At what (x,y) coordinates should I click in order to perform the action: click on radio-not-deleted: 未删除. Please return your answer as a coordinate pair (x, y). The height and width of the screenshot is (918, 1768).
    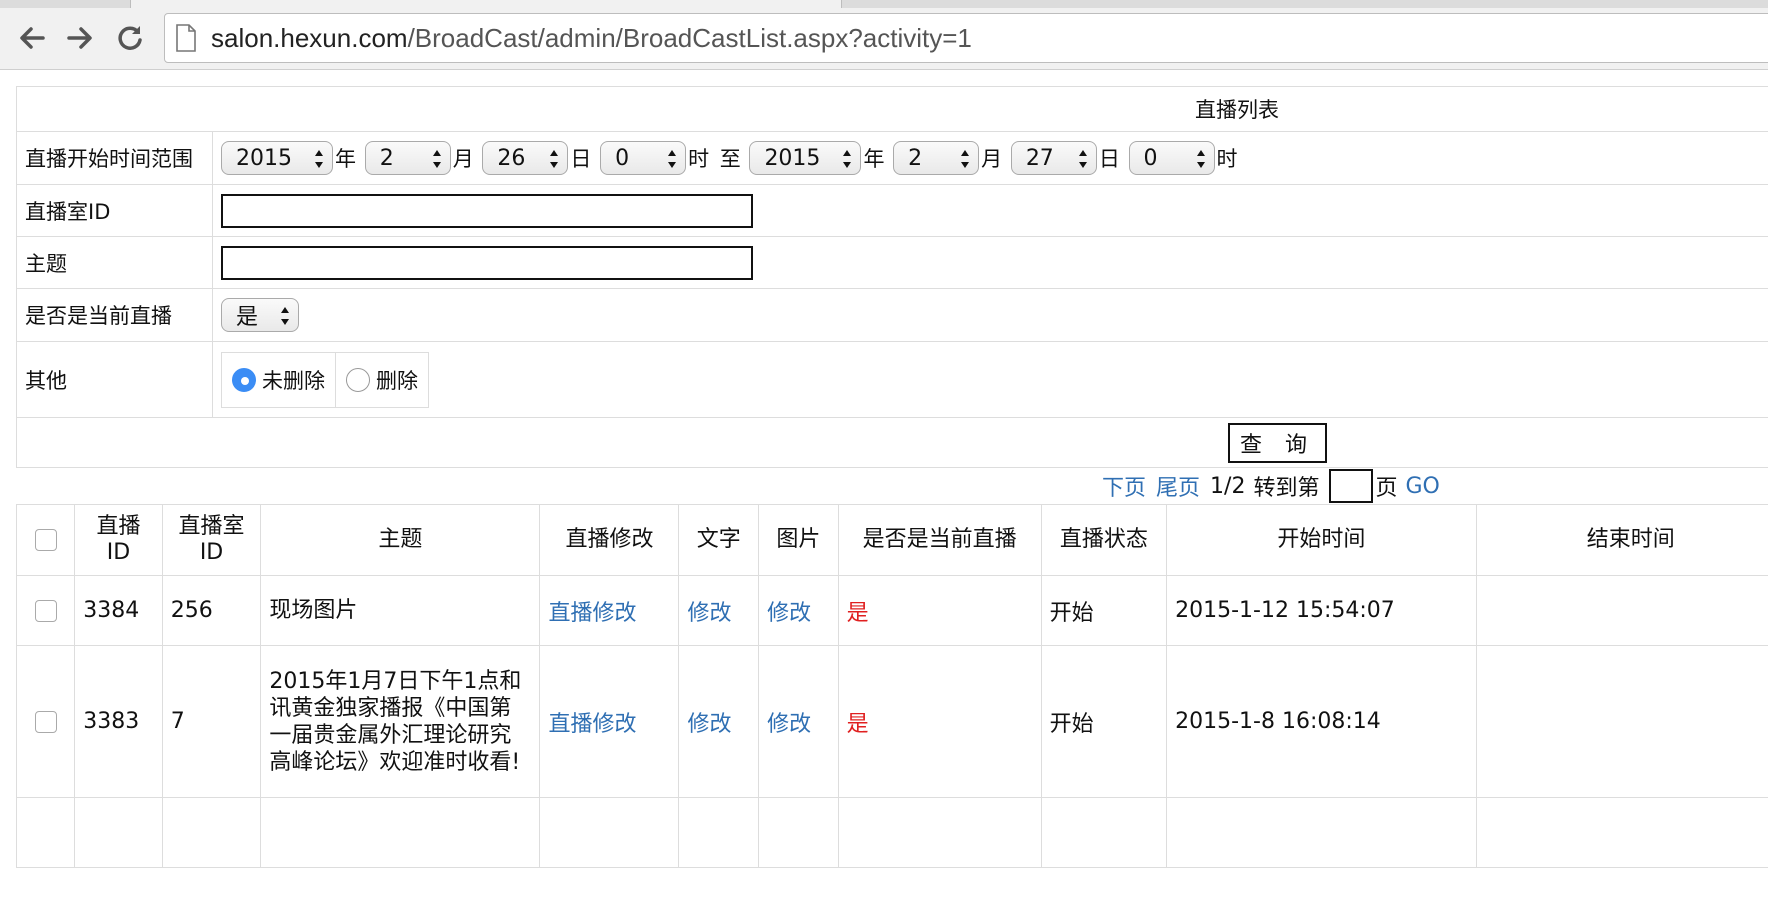
    Looking at the image, I should click on (279, 379).